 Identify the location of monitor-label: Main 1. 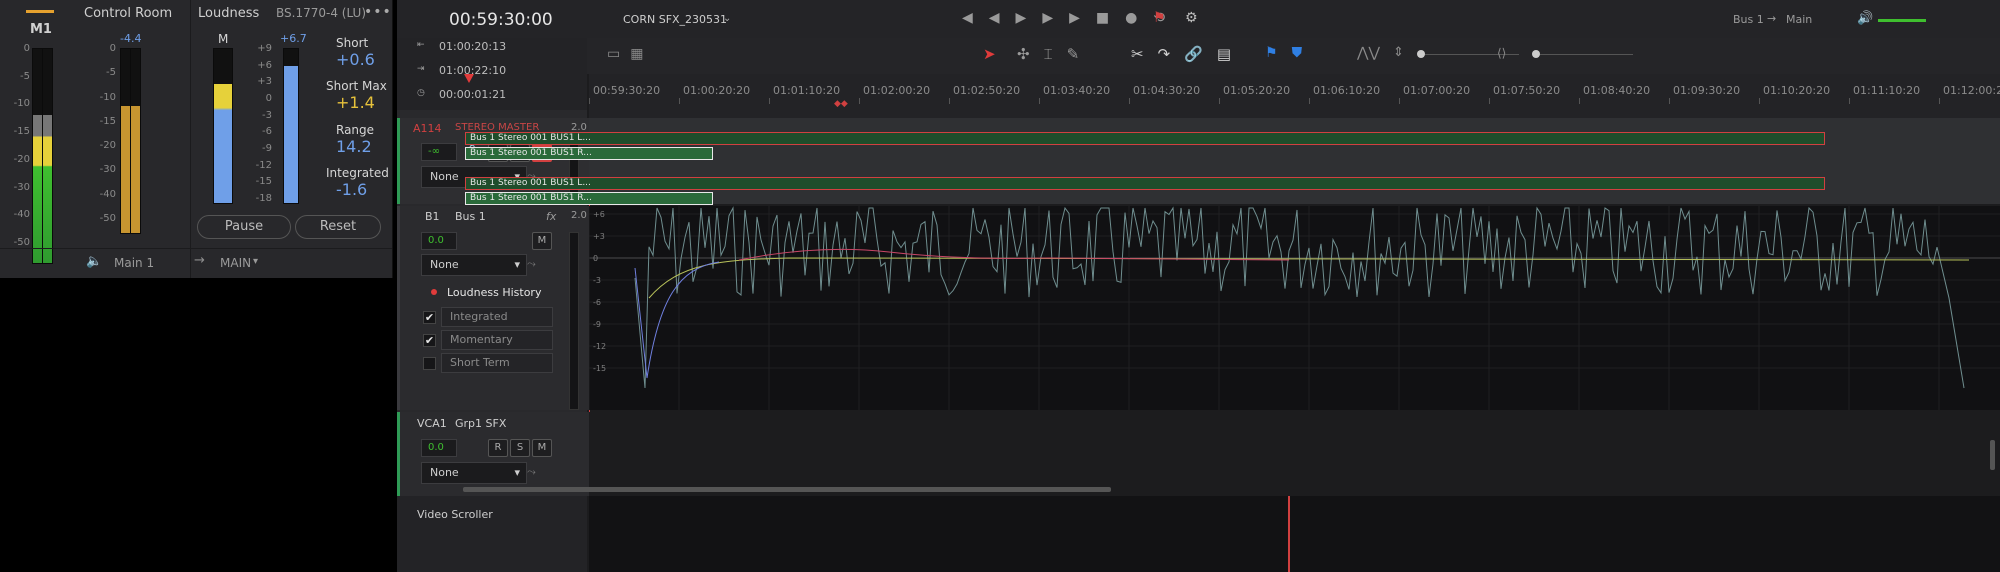
(134, 263).